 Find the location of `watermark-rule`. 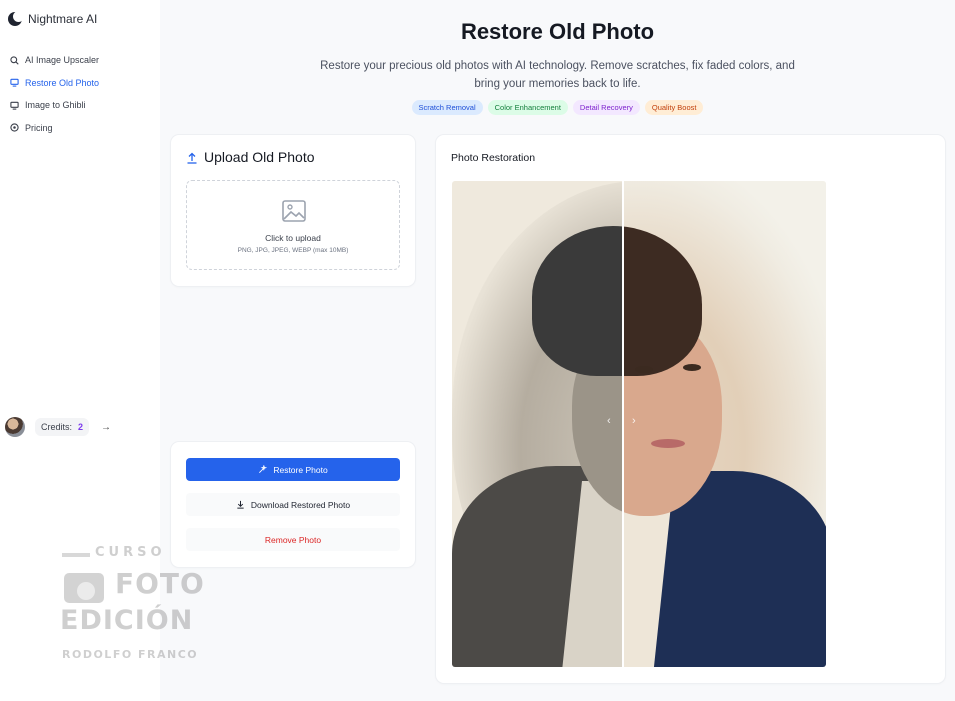

watermark-rule is located at coordinates (76, 555).